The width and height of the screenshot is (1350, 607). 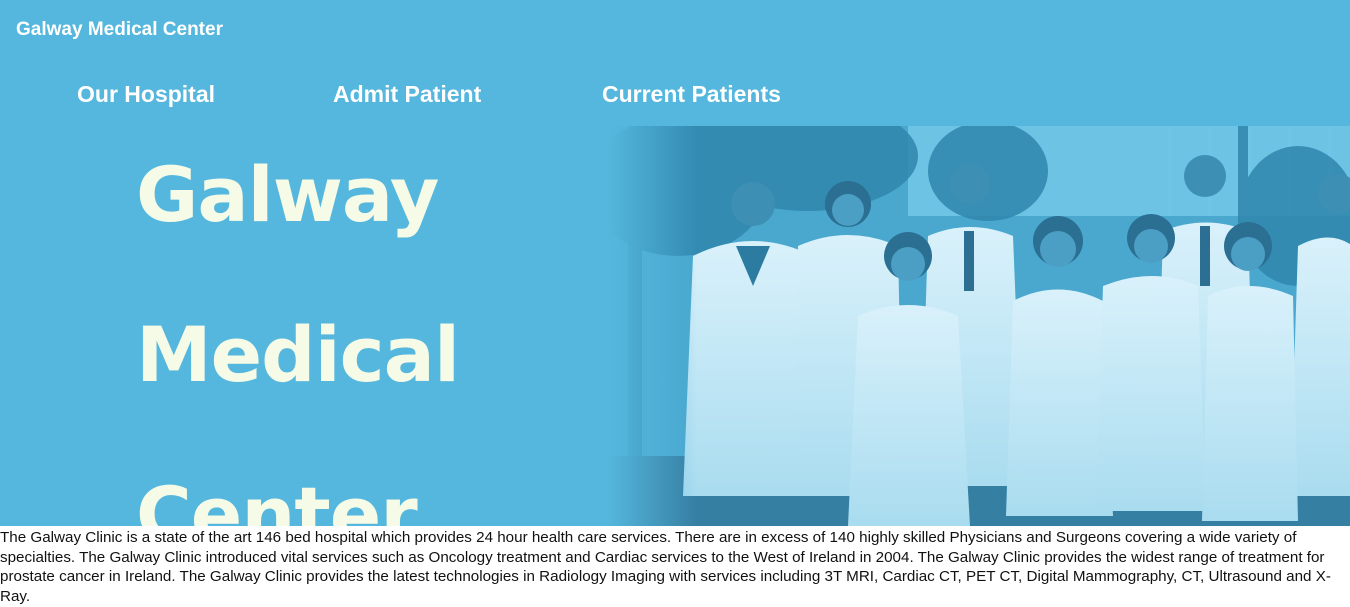 What do you see at coordinates (146, 94) in the screenshot?
I see `nav-our-hospital: Our Hospital` at bounding box center [146, 94].